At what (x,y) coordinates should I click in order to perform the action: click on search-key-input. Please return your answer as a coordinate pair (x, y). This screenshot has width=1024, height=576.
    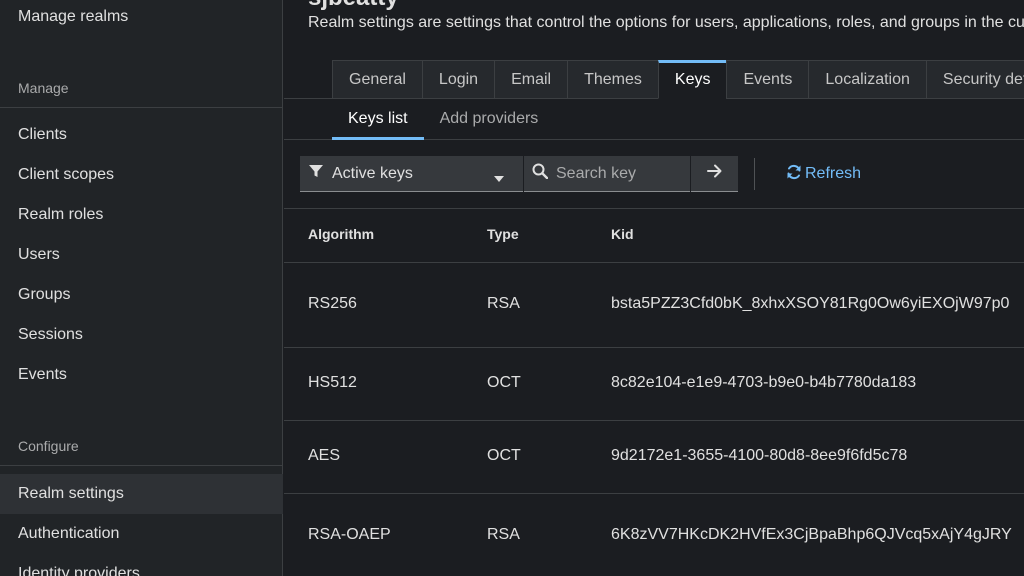
    Looking at the image, I should click on (616, 173).